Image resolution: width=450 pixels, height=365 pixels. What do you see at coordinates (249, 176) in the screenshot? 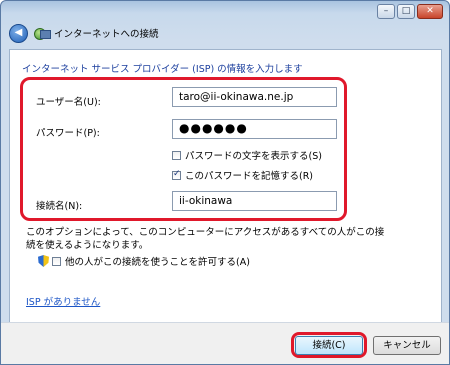
I see `remember-password-label: このパスワードを記憶する(R)` at bounding box center [249, 176].